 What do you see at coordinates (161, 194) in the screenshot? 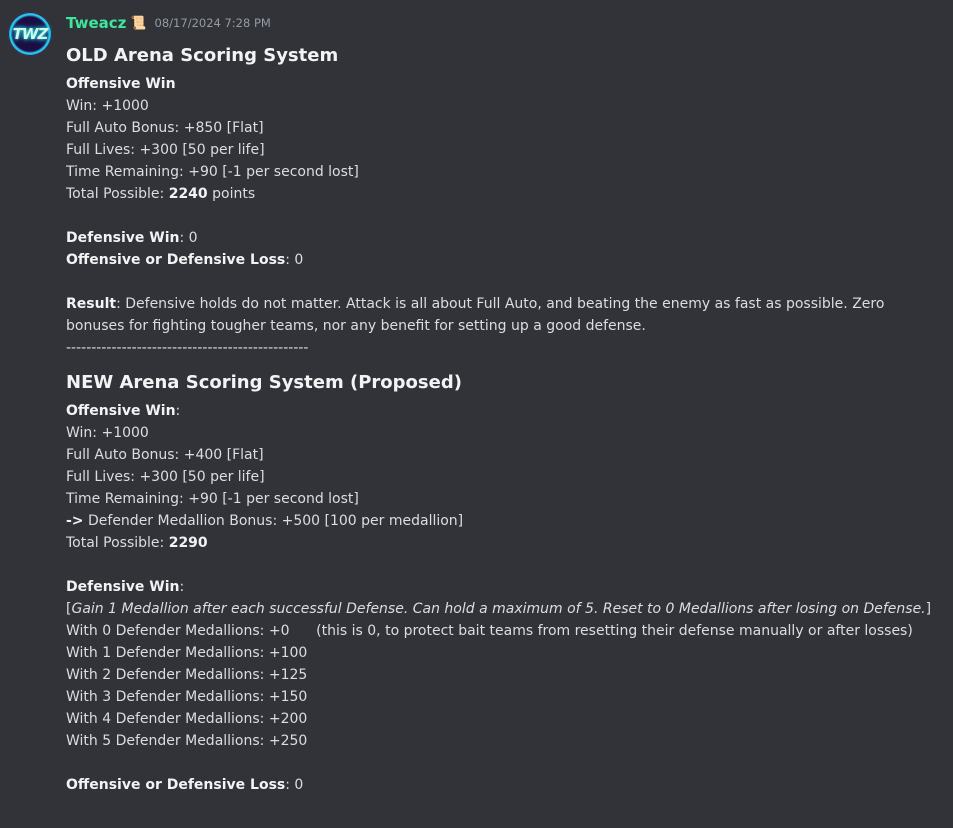
I see `old-total-possible: Total Possible: 2240 points` at bounding box center [161, 194].